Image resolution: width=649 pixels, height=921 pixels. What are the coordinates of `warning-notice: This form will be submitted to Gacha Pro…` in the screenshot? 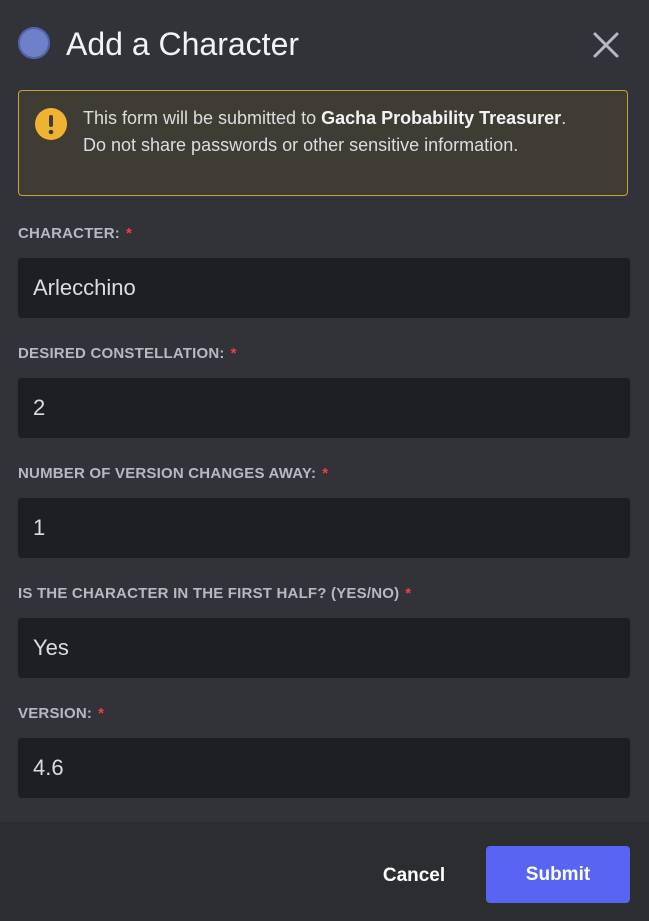 It's located at (323, 143).